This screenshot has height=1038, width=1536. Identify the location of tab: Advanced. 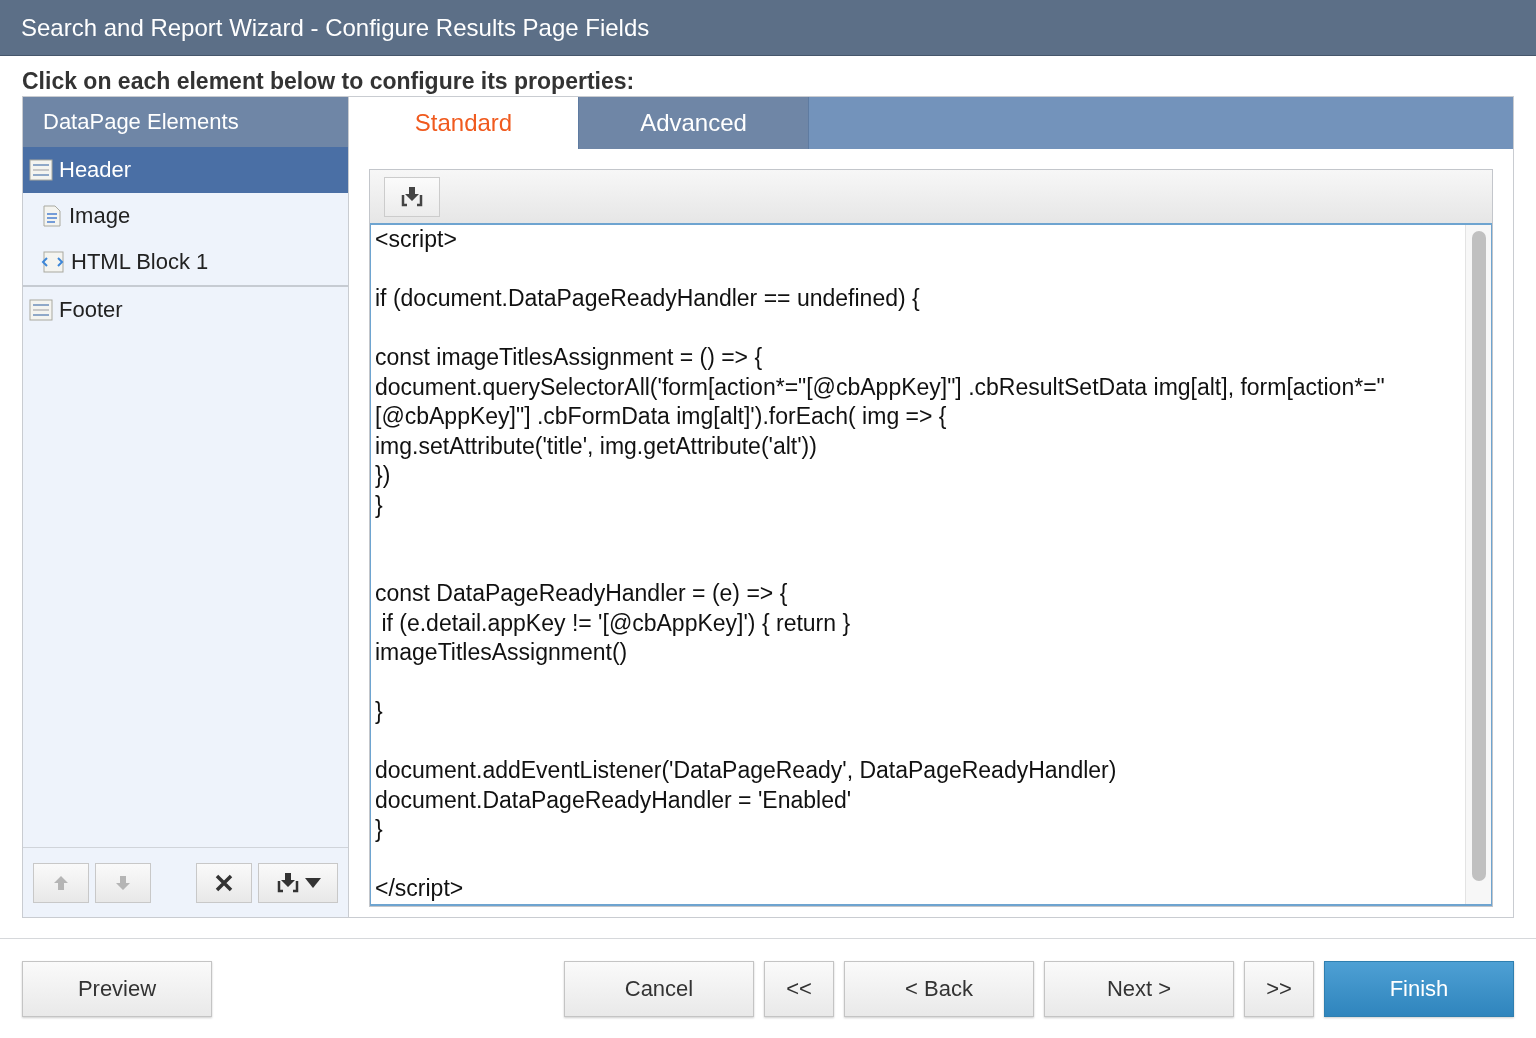
(694, 123).